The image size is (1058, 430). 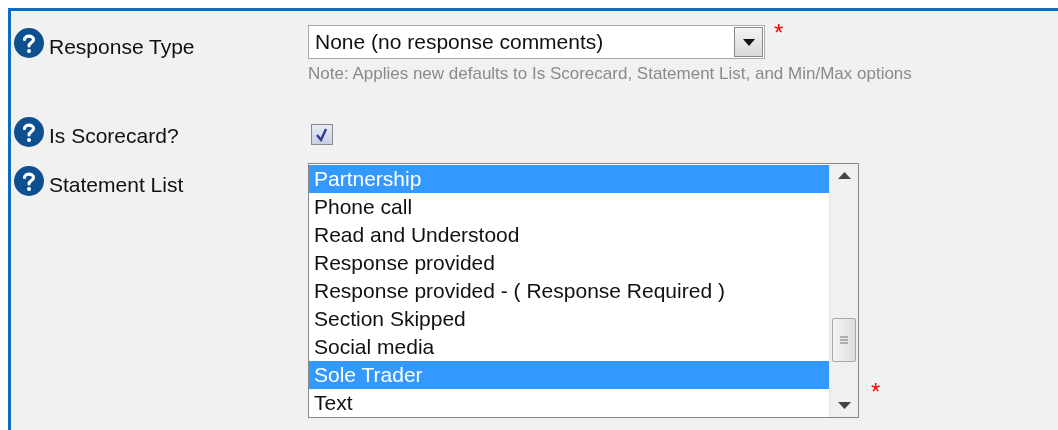 What do you see at coordinates (114, 136) in the screenshot?
I see `field-label: Is Scorecard?` at bounding box center [114, 136].